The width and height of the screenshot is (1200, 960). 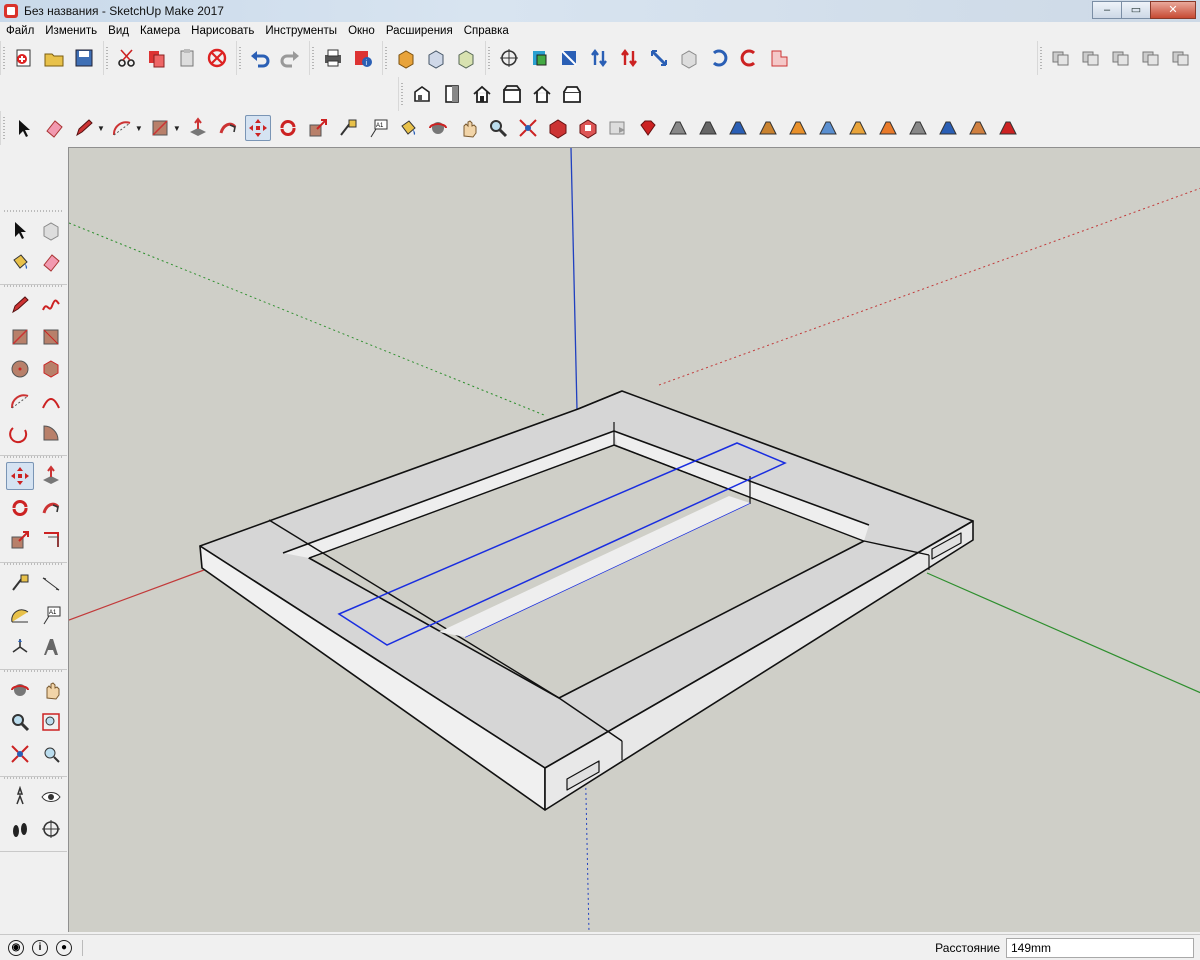 I want to click on push-pull-down-icon, so click(x=629, y=58).